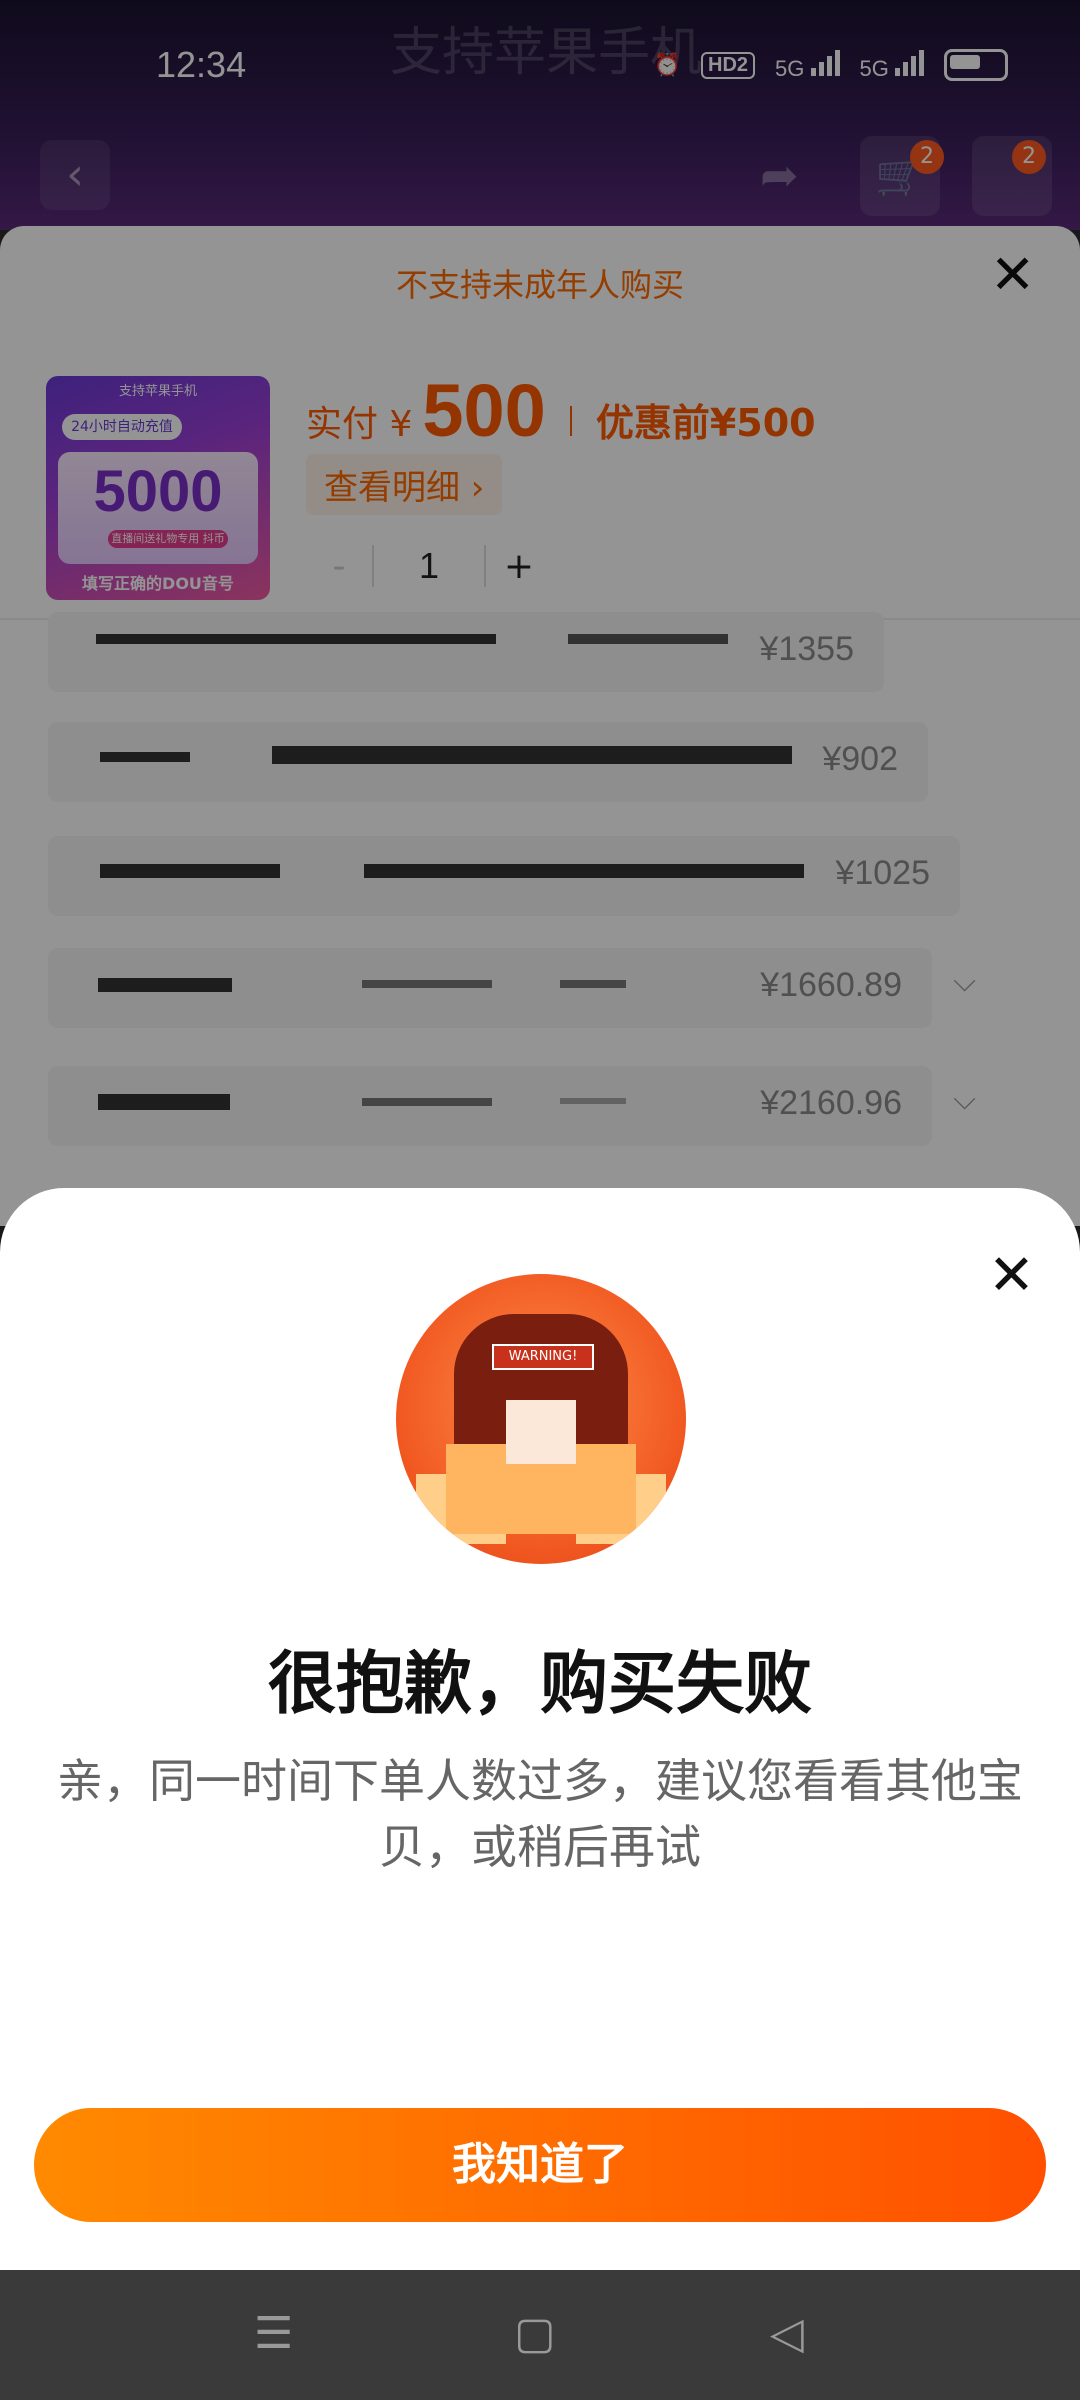 The height and width of the screenshot is (2400, 1080). I want to click on warning-illustration: WARNING!, so click(541, 1419).